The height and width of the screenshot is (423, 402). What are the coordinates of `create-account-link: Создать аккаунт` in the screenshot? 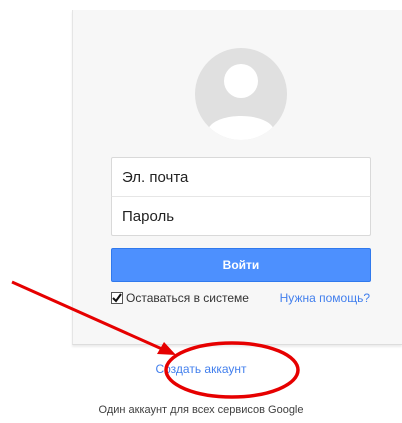 It's located at (201, 369).